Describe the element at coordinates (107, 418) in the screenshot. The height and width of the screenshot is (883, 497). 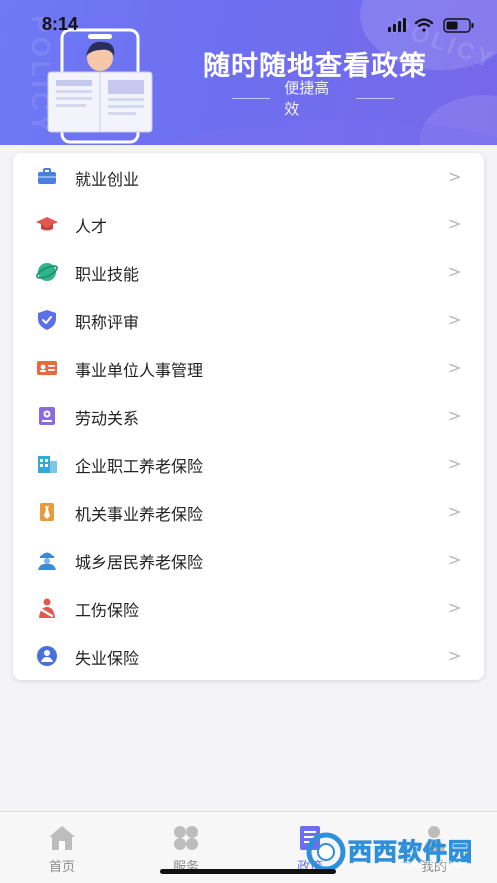
I see `list-item-label: 劳动关系` at that location.